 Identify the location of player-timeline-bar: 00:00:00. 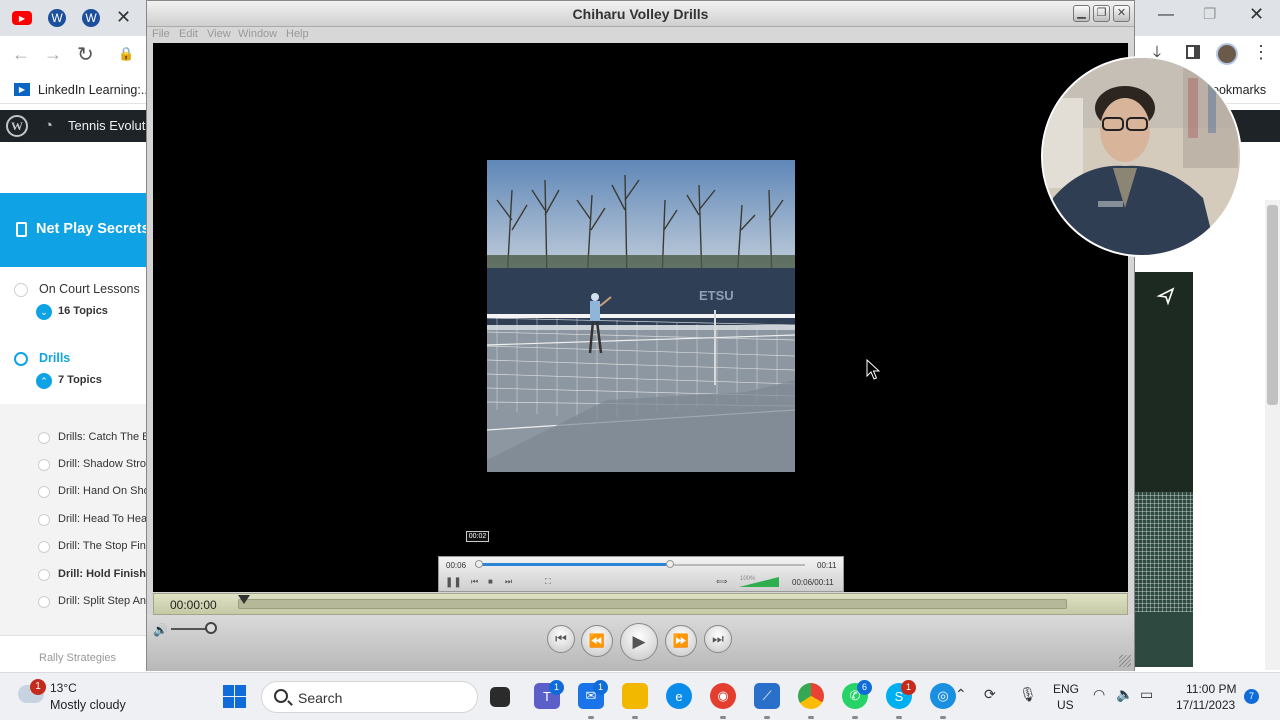
(640, 604).